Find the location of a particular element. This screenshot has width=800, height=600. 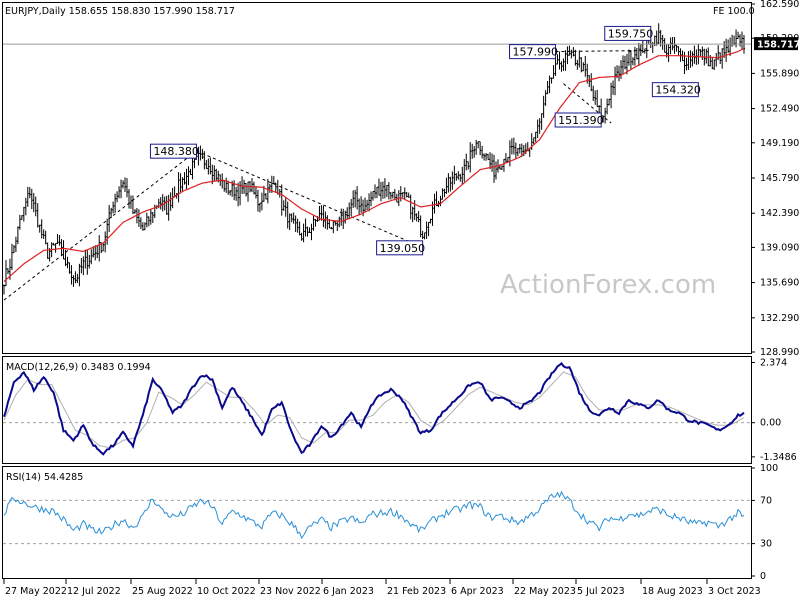

price-tick-label: 128.990 is located at coordinates (779, 352).